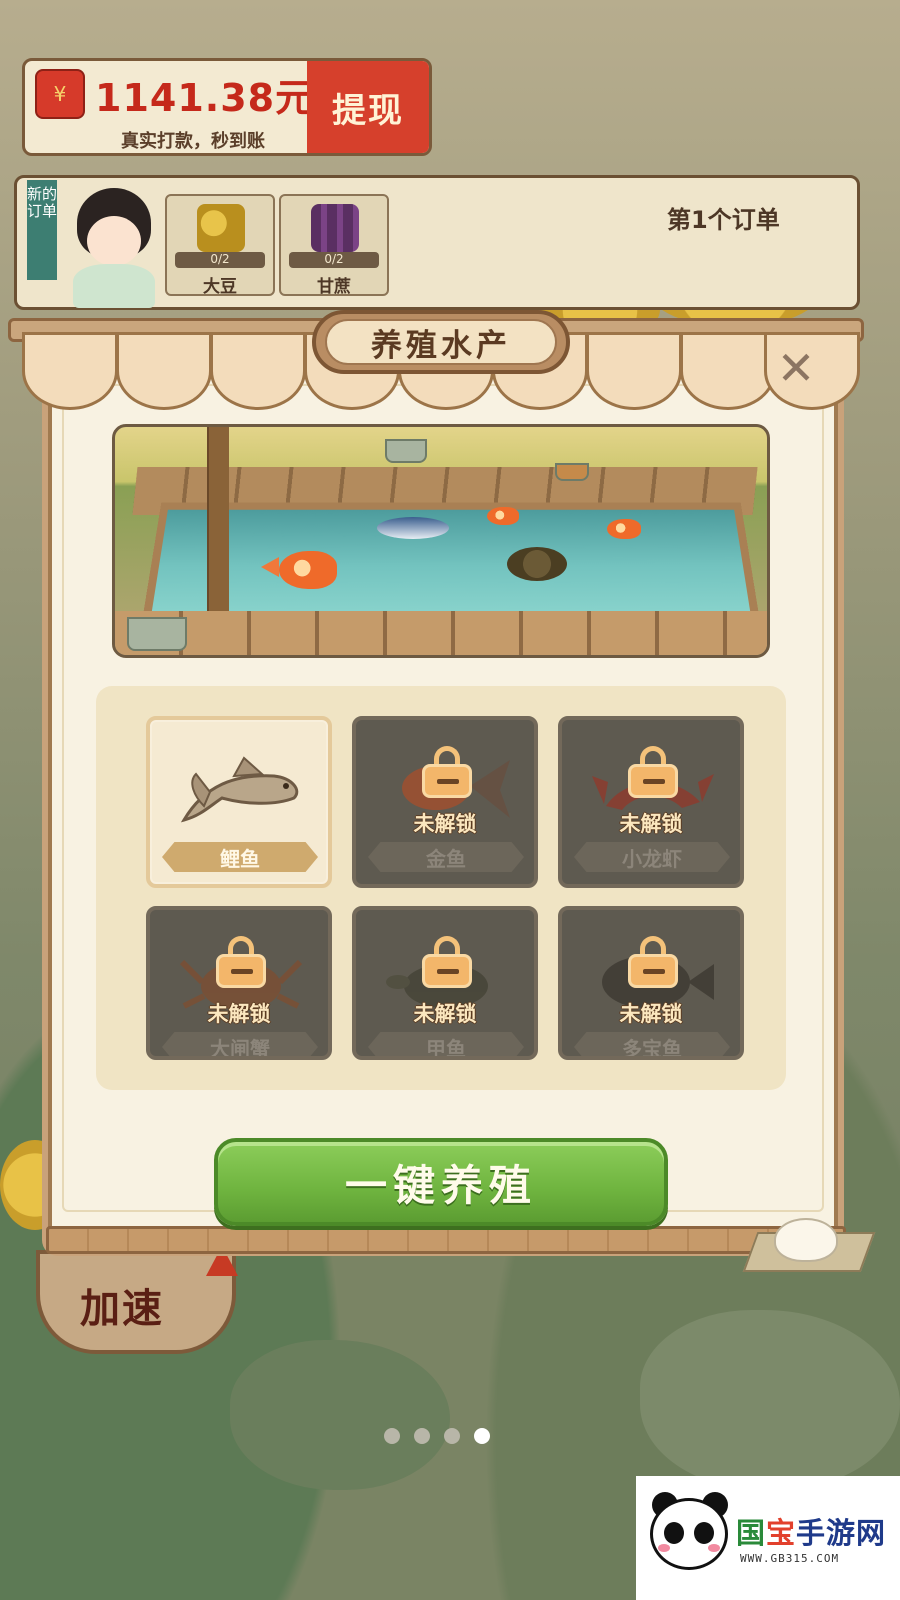 Image resolution: width=900 pixels, height=1600 pixels. I want to click on carp-icon, so click(239, 789).